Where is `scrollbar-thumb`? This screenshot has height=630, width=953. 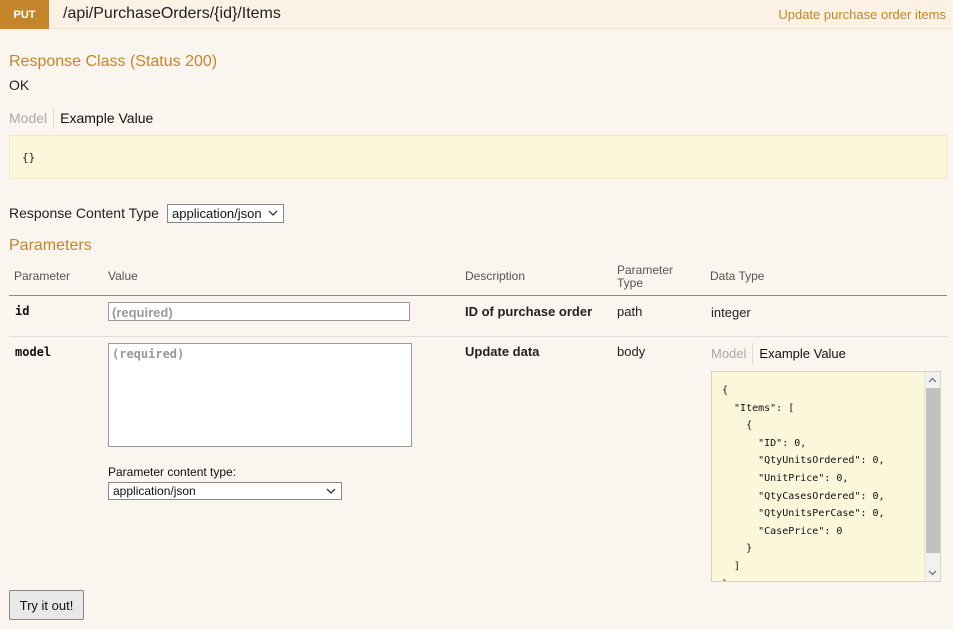
scrollbar-thumb is located at coordinates (933, 470).